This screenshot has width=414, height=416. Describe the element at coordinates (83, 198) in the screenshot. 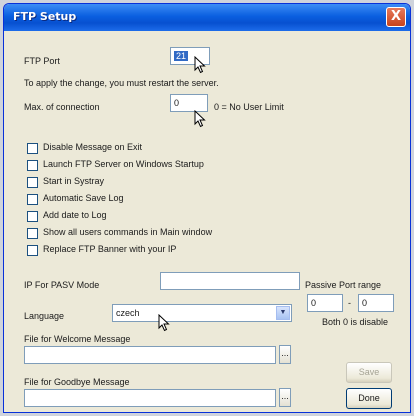

I see `option-label: Automatic Save Log` at that location.